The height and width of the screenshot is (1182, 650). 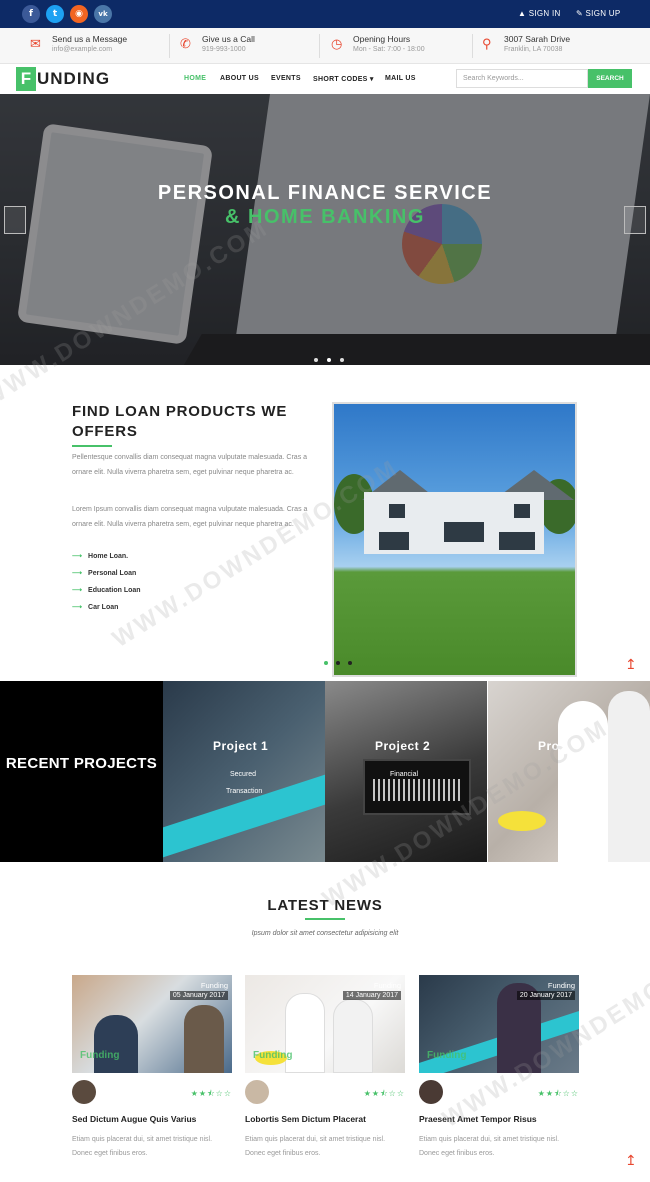 What do you see at coordinates (112, 573) in the screenshot?
I see `loan-item-label: Personal Loan` at bounding box center [112, 573].